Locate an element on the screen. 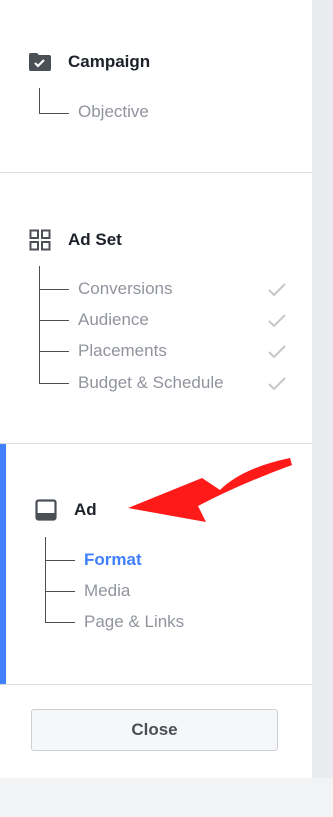 This screenshot has height=817, width=333. scrollbar-gutter is located at coordinates (322, 389).